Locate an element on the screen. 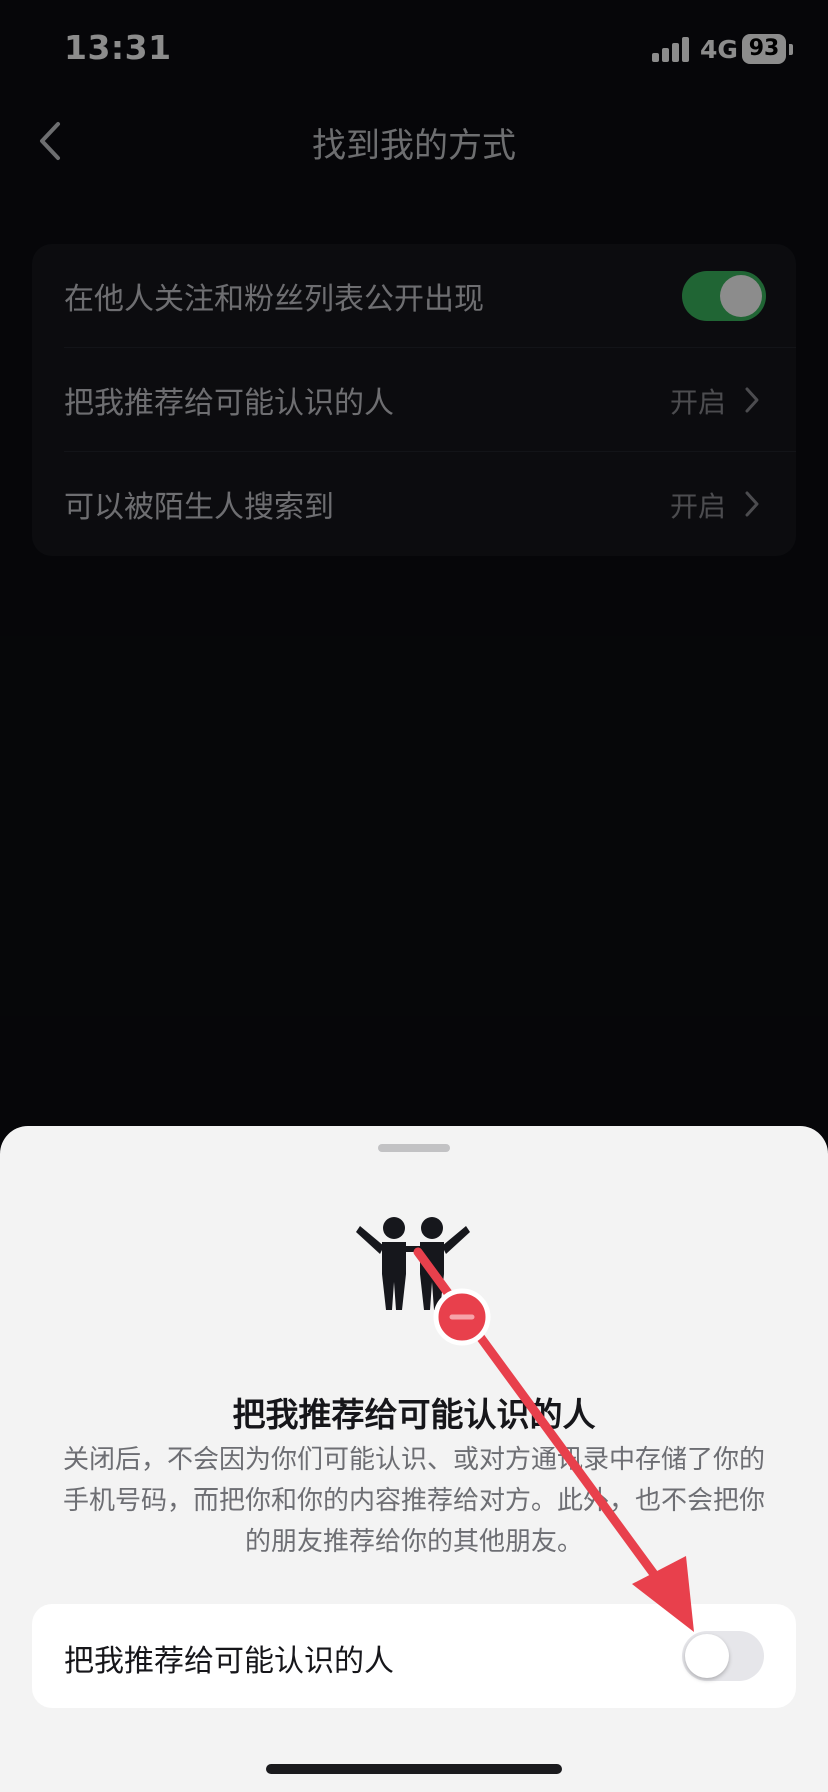 The image size is (828, 1792). sheet-grabber is located at coordinates (414, 1148).